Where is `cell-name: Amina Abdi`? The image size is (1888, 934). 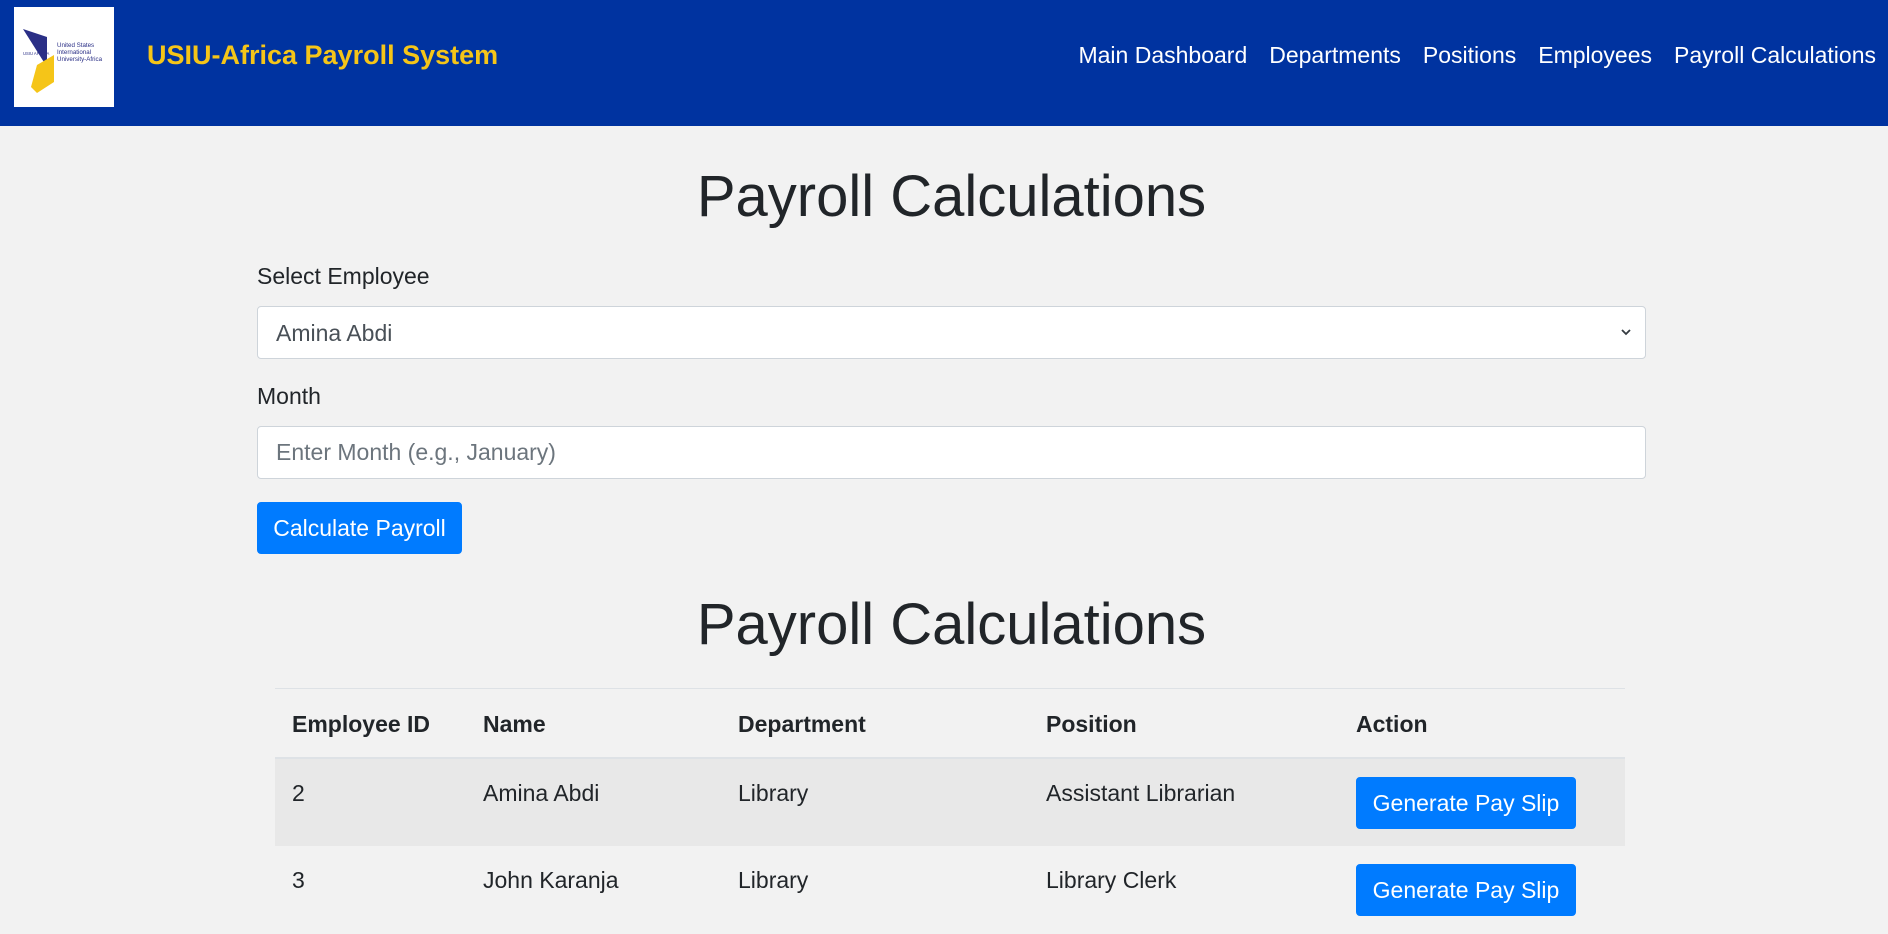
cell-name: Amina Abdi is located at coordinates (541, 792).